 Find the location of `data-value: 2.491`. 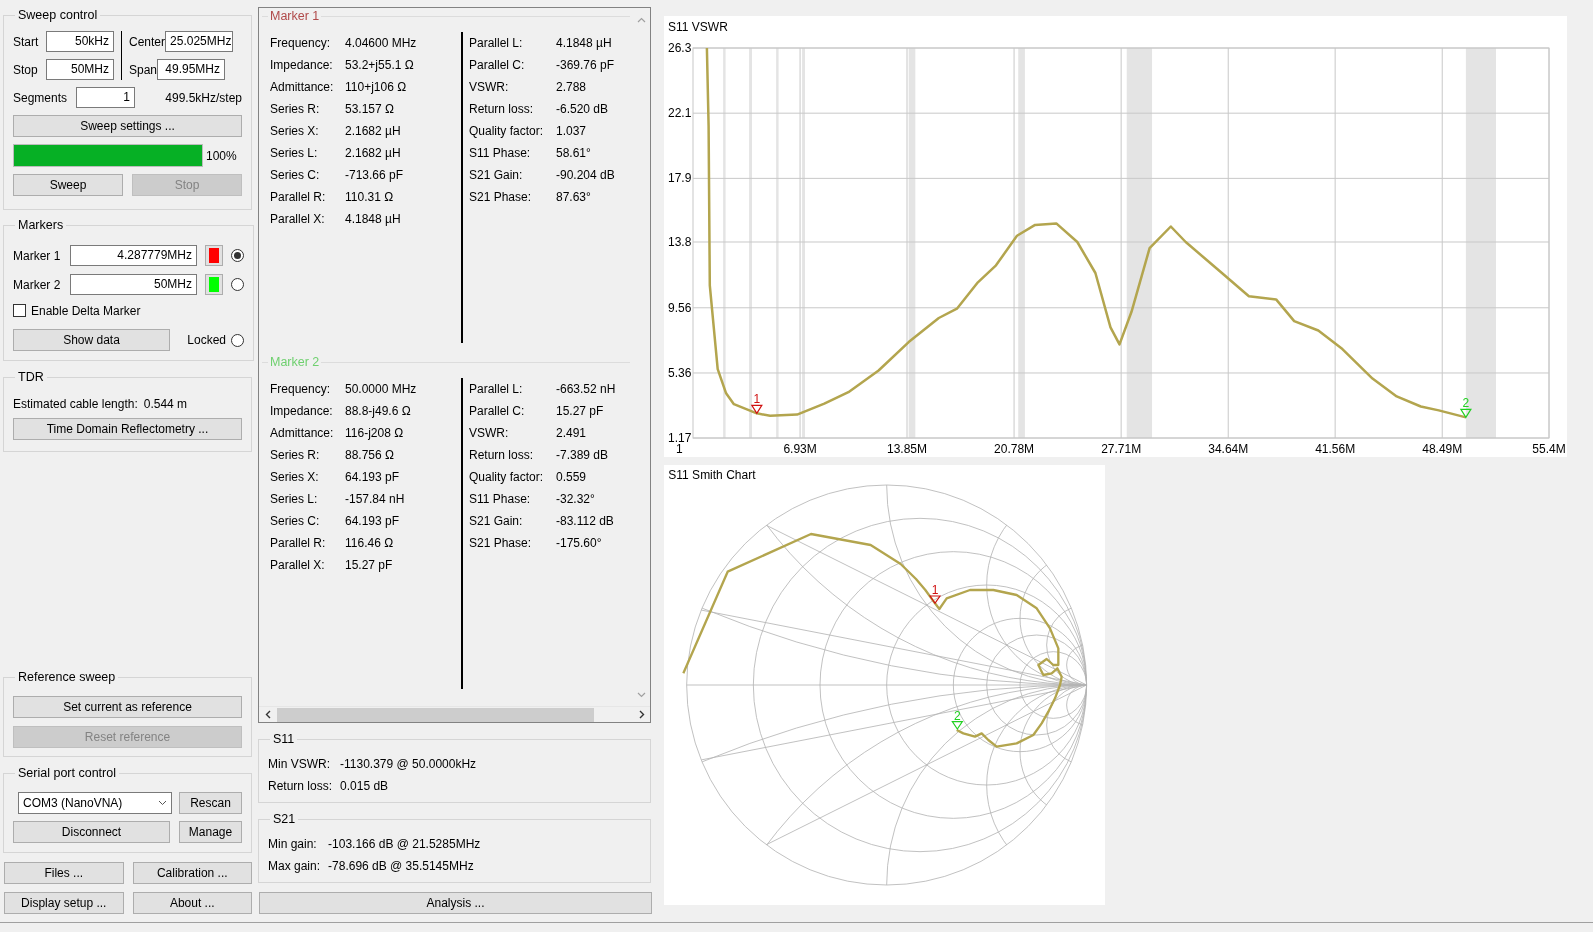

data-value: 2.491 is located at coordinates (571, 433).